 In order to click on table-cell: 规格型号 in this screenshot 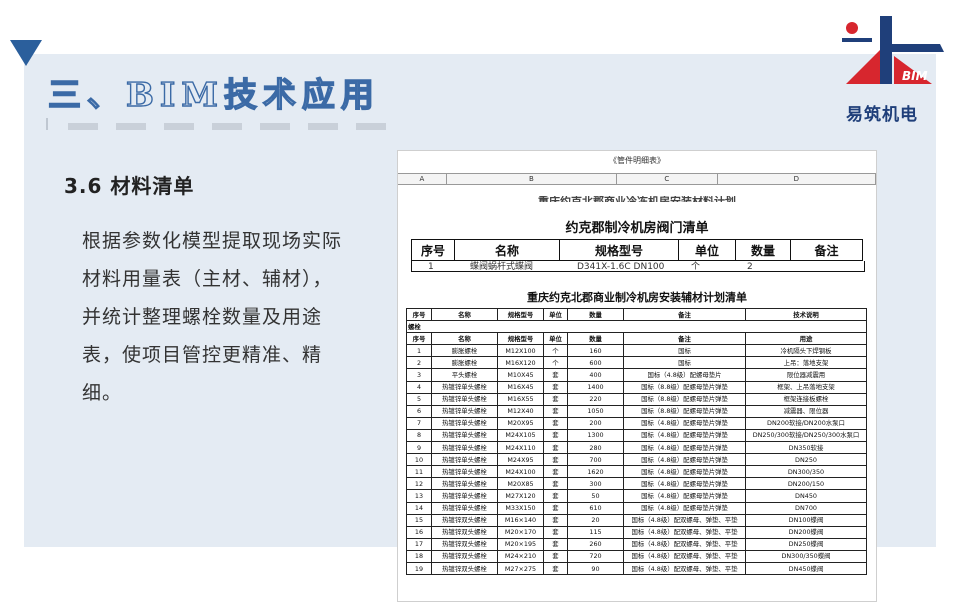, I will do `click(520, 314)`.